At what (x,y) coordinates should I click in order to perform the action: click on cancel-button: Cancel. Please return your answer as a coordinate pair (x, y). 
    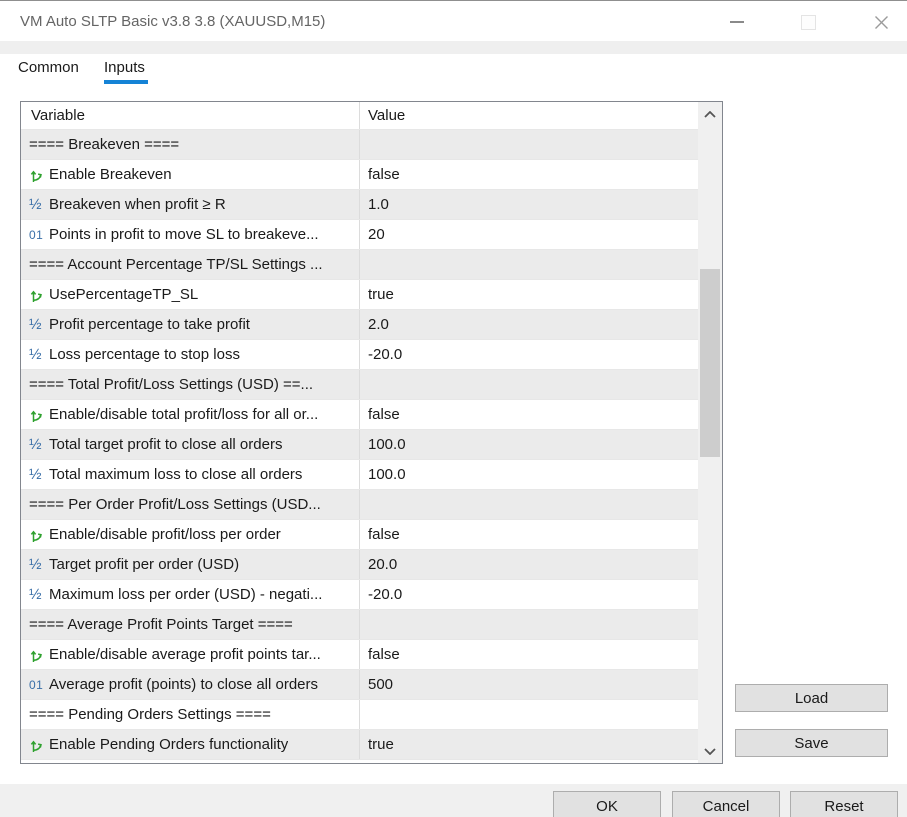
    Looking at the image, I should click on (726, 804).